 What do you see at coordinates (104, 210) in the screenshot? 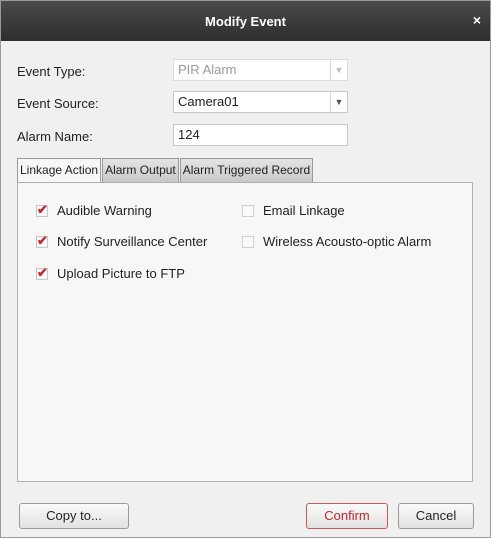
I see `audible-warning-label: Audible Warning` at bounding box center [104, 210].